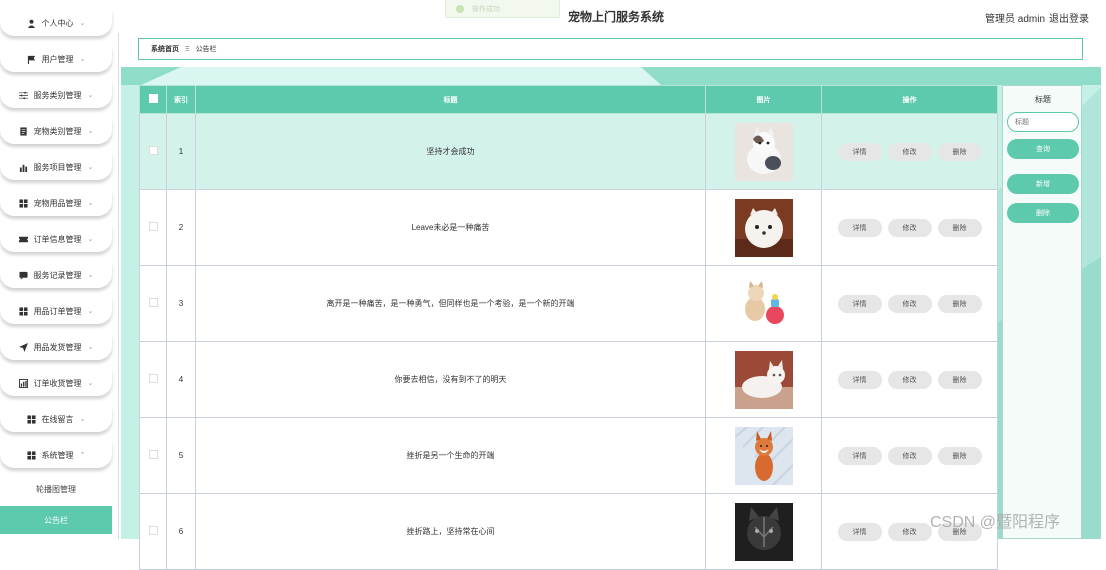 The height and width of the screenshot is (570, 1106). I want to click on table-row: 4 你要去相信，没有到不了的明天 详情 修改 删除, so click(568, 379).